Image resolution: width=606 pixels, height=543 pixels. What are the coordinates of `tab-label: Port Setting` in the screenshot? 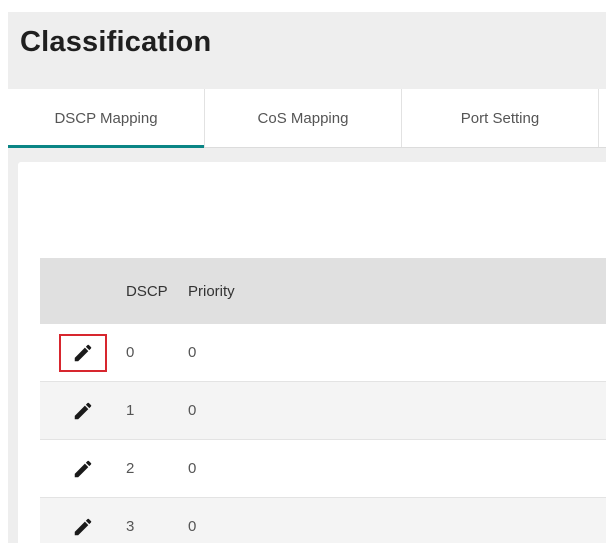 It's located at (500, 118).